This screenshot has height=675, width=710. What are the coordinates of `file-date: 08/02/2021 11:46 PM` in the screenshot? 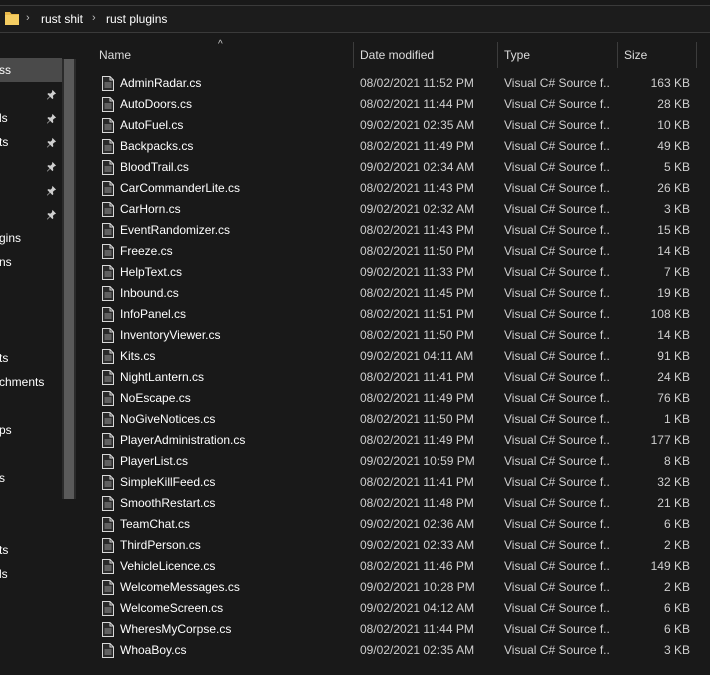 It's located at (417, 566).